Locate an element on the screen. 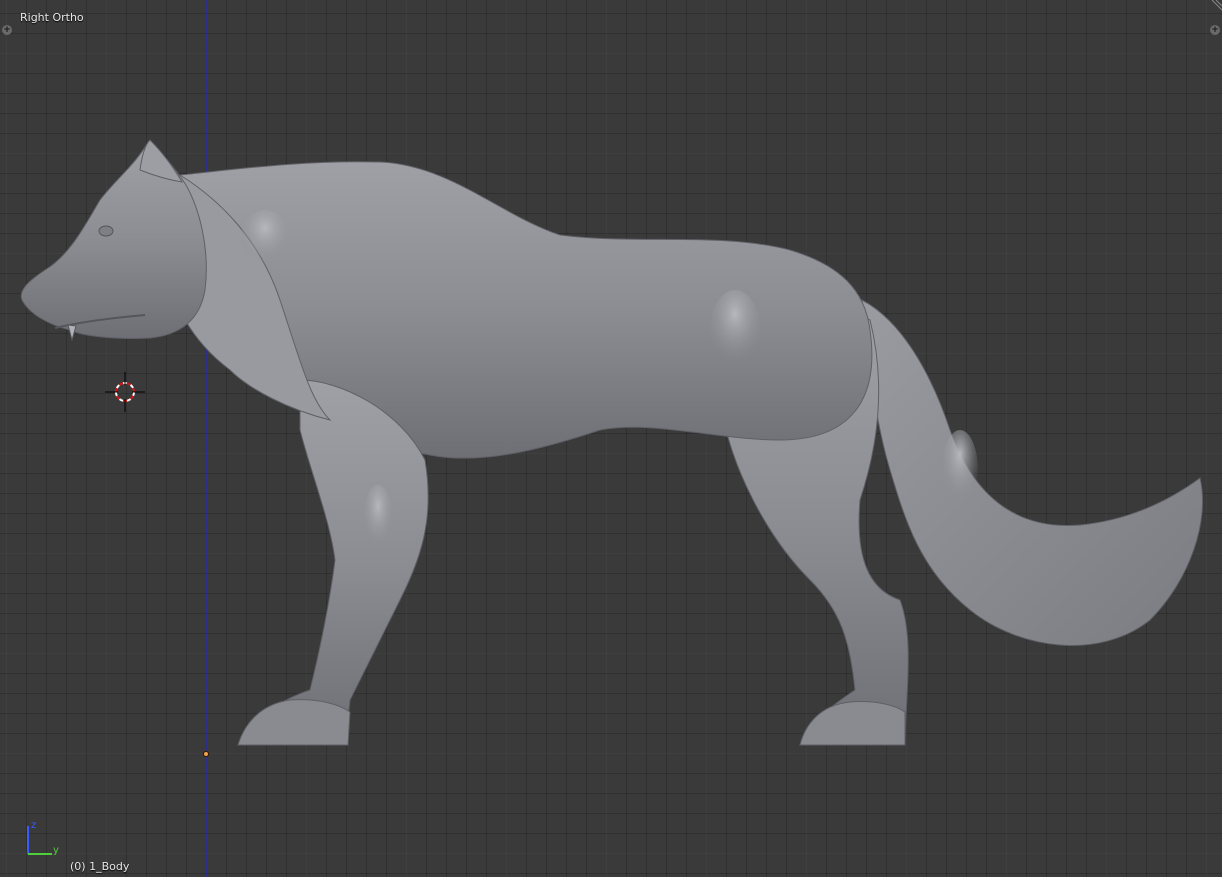  object-label: (0) 1_Body is located at coordinates (100, 866).